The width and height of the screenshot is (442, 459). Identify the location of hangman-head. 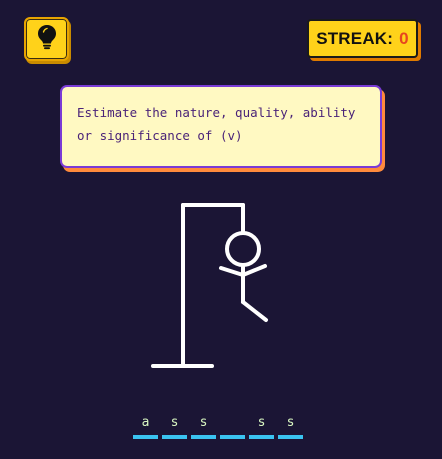
(243, 249).